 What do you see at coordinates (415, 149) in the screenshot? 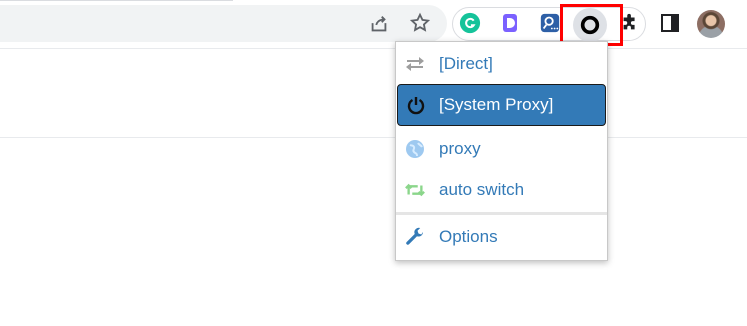
I see `globe-icon` at bounding box center [415, 149].